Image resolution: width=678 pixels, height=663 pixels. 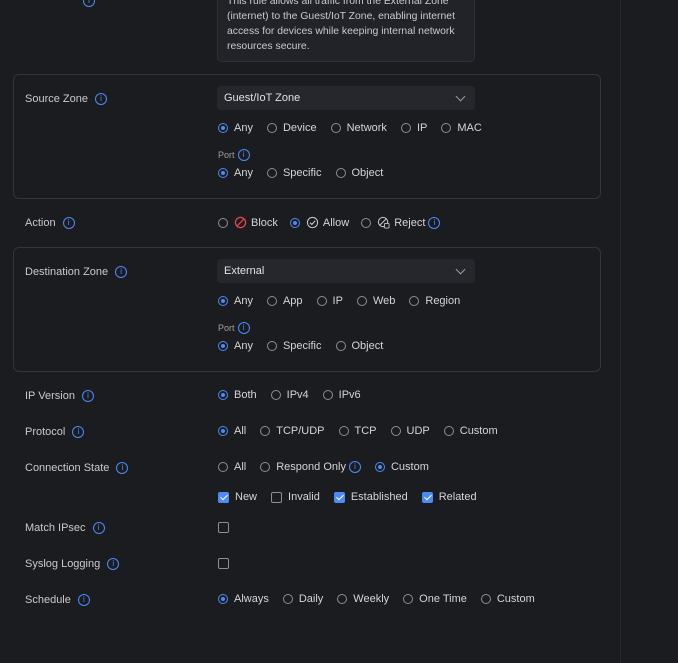 I want to click on protocol-all: All, so click(x=232, y=431).